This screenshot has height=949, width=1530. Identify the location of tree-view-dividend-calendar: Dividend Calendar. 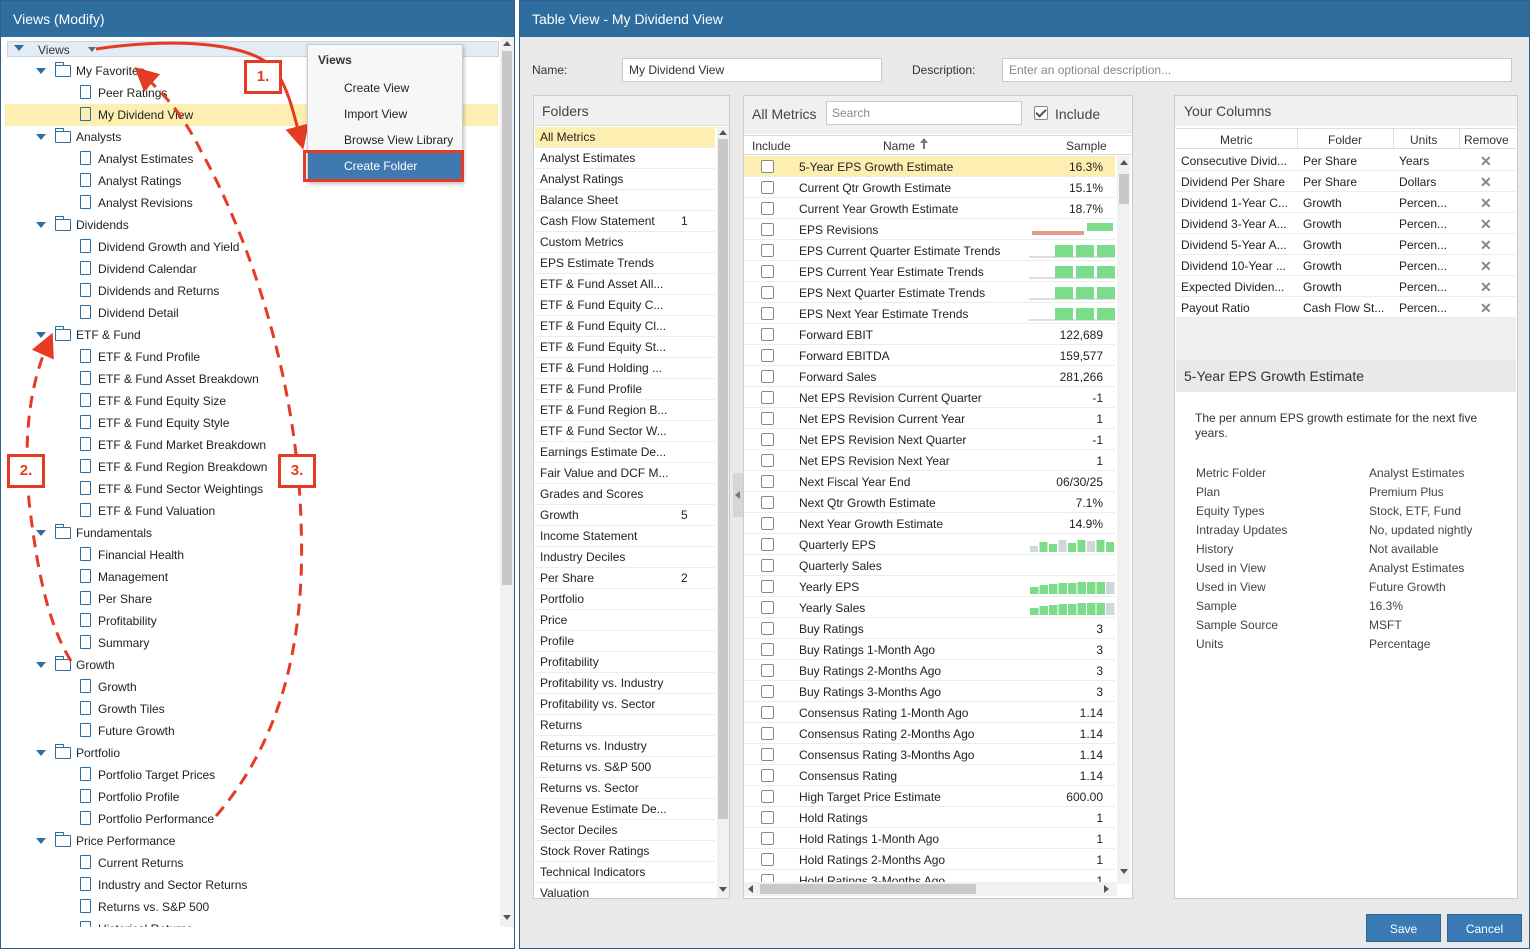
(251, 269).